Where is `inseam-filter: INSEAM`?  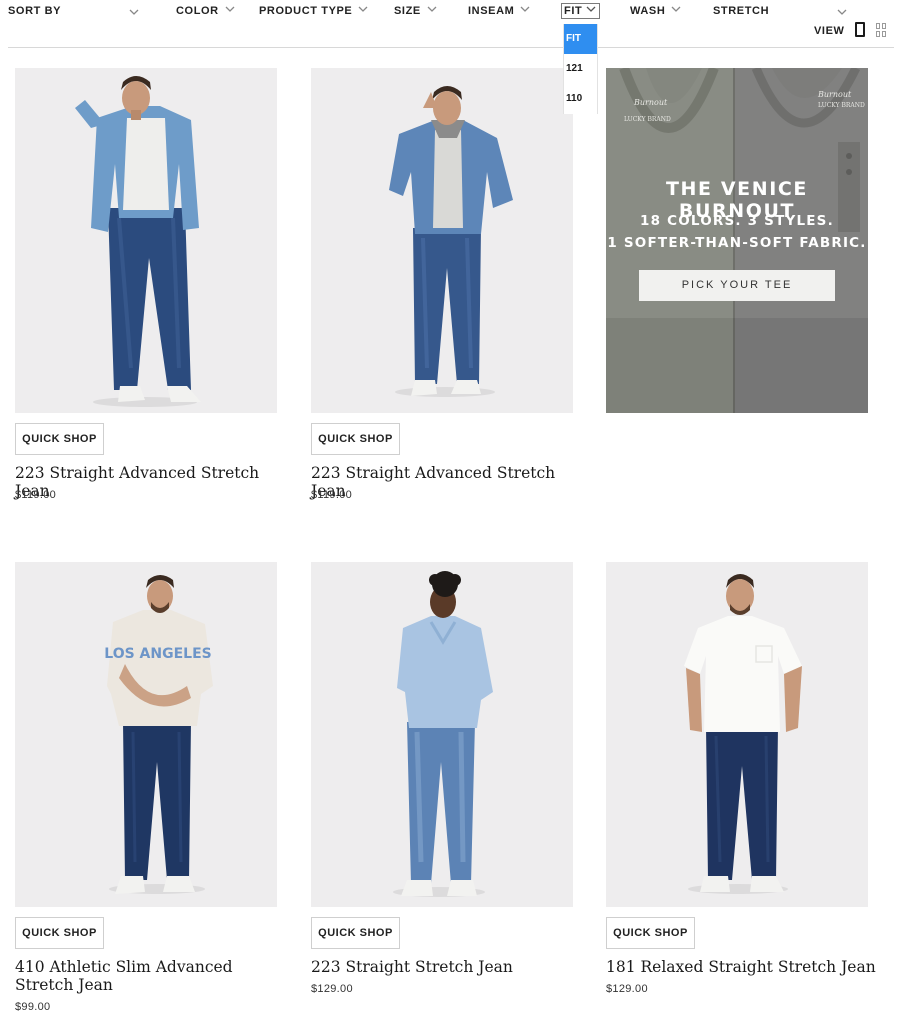
inseam-filter: INSEAM is located at coordinates (499, 11).